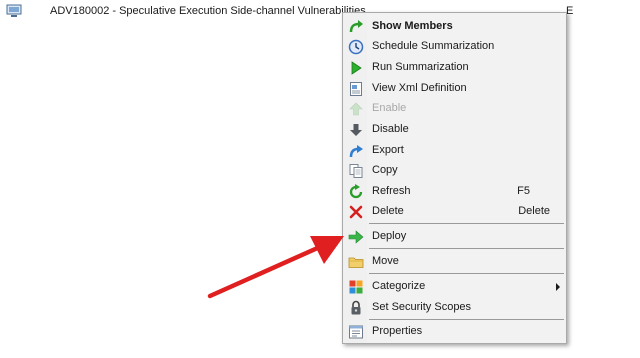 This screenshot has height=358, width=640. I want to click on menu-item-label: Refresh, so click(391, 191).